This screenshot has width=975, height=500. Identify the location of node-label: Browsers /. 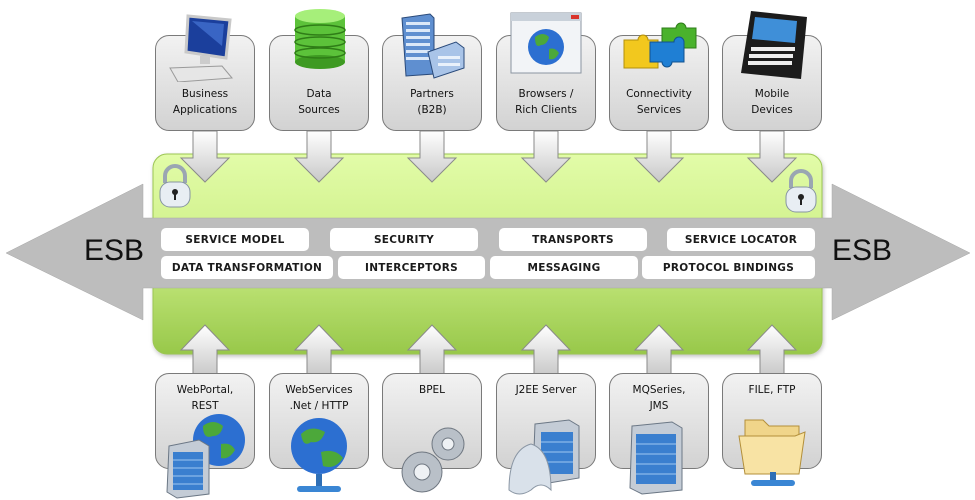
(546, 94).